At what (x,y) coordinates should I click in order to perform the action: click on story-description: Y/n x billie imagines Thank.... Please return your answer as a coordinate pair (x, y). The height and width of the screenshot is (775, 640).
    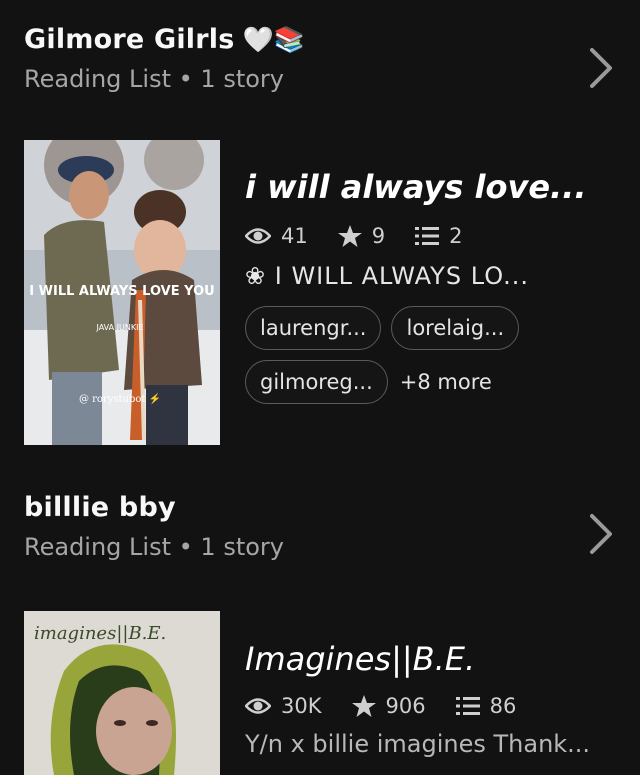
    Looking at the image, I should click on (418, 744).